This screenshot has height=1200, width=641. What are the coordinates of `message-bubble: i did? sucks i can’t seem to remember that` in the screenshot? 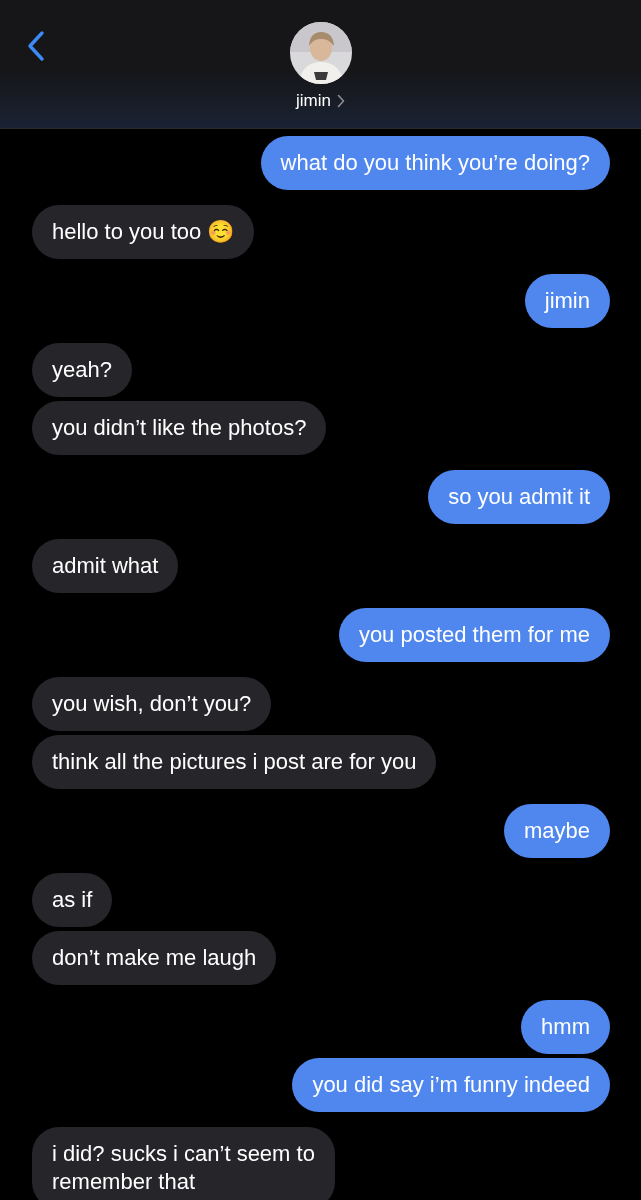 It's located at (183, 1163).